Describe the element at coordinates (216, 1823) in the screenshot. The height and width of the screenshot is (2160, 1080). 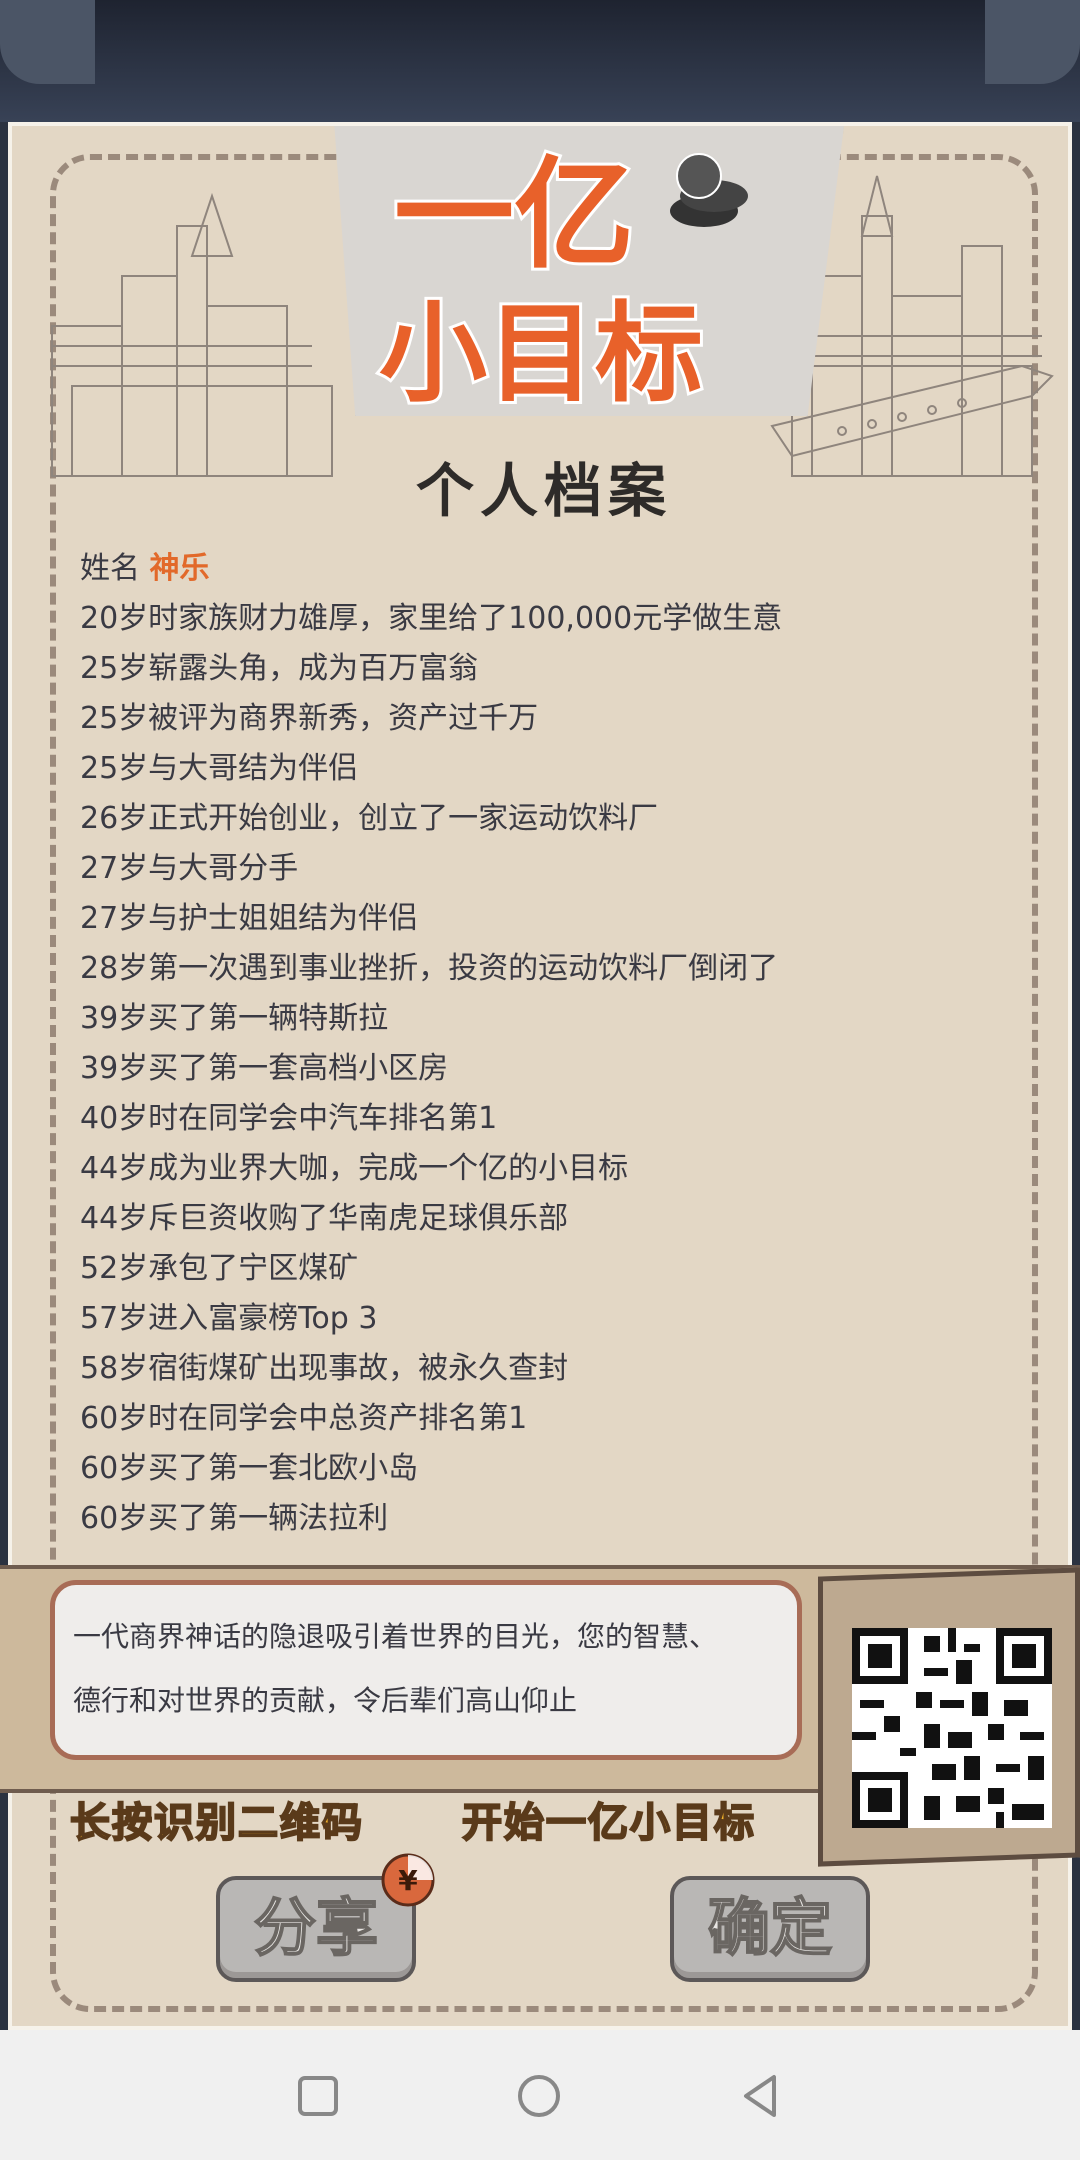
I see `scan-qr-caption: 长按识别二维码` at that location.